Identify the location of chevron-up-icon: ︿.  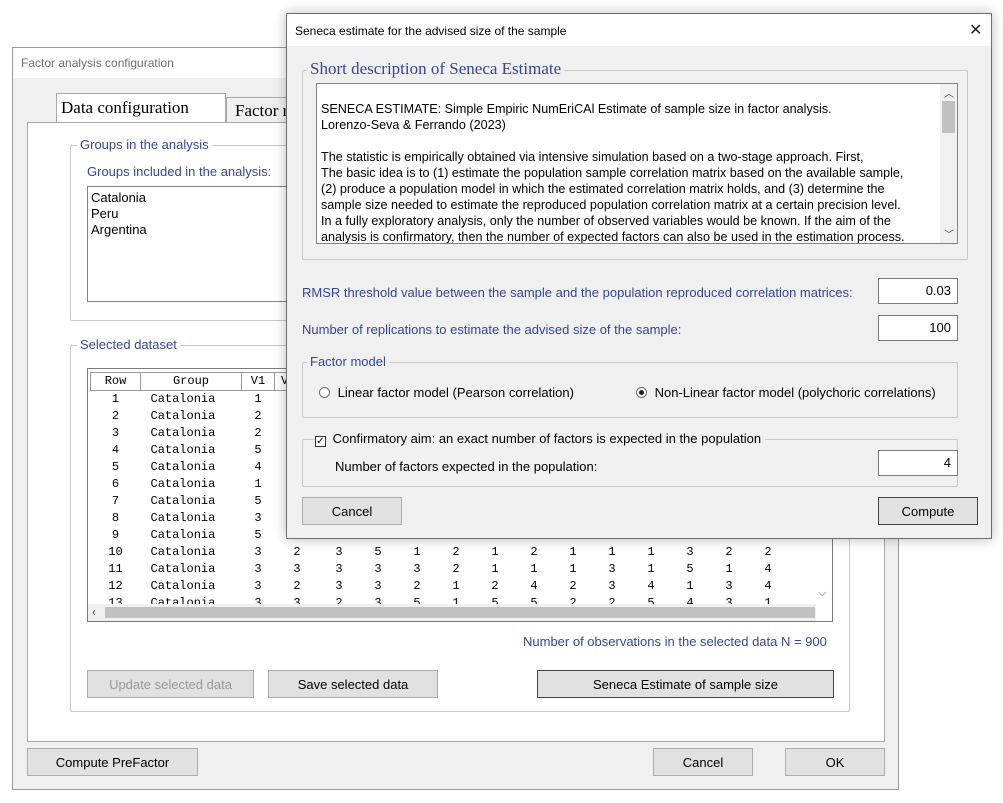
(949, 92).